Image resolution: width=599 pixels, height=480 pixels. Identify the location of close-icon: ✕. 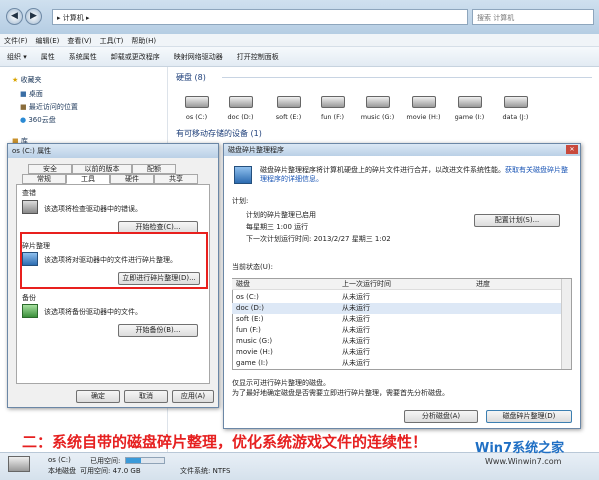
(572, 149).